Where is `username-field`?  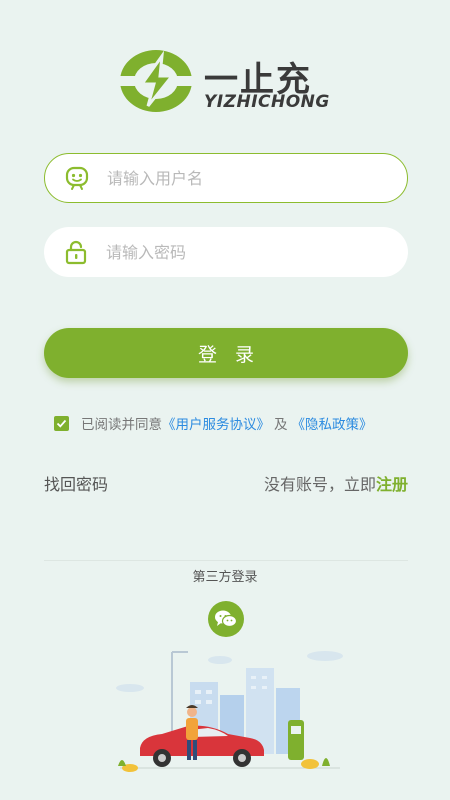
username-field is located at coordinates (226, 178).